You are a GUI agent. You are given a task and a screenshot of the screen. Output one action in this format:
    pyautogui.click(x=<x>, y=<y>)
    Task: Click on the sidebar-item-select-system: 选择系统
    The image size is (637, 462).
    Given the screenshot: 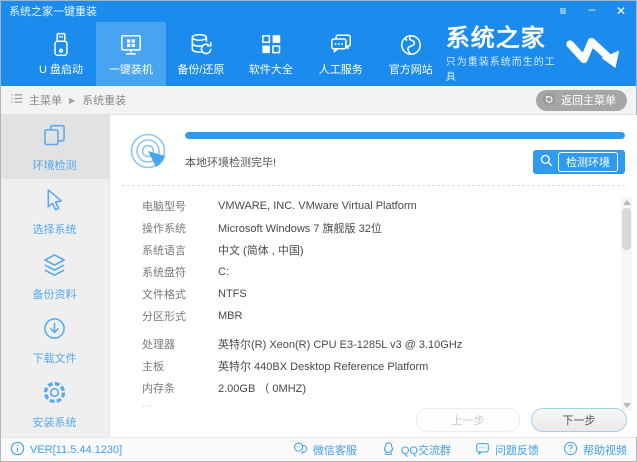 What is the action you would take?
    pyautogui.click(x=54, y=211)
    